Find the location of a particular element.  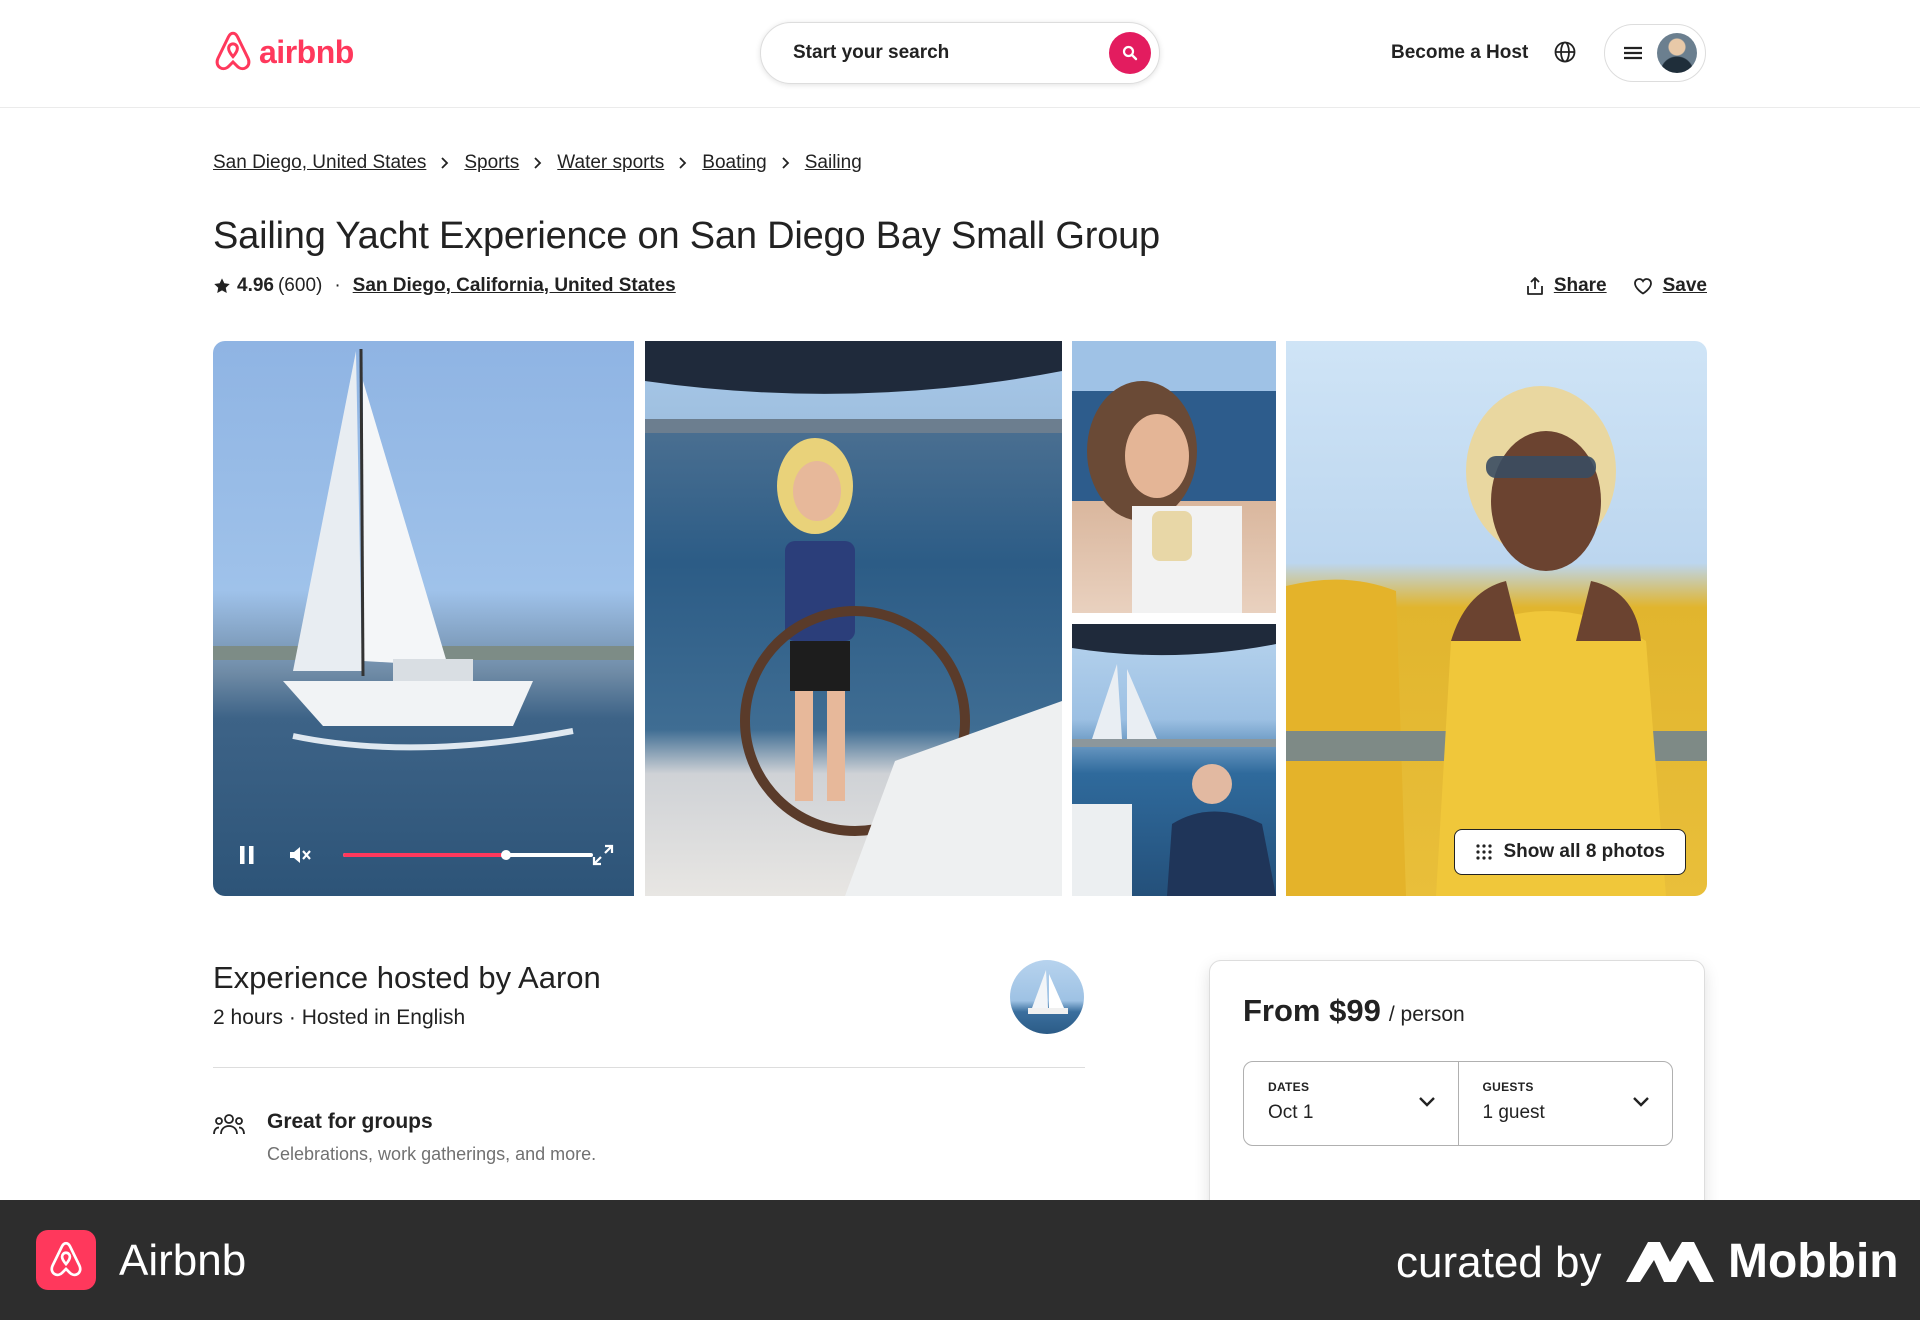

breadcrumb-link: Water sports is located at coordinates (610, 163).